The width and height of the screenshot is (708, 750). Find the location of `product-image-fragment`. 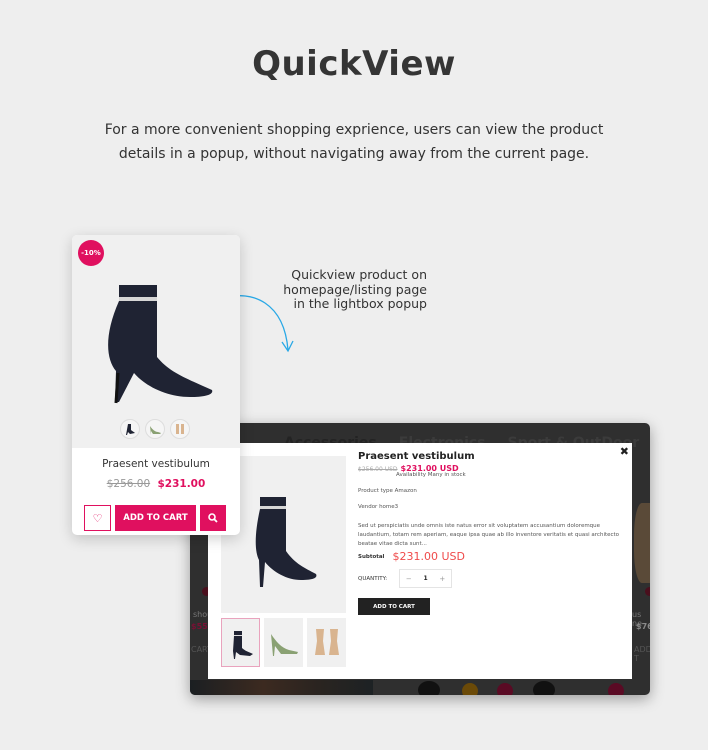

product-image-fragment is located at coordinates (642, 543).